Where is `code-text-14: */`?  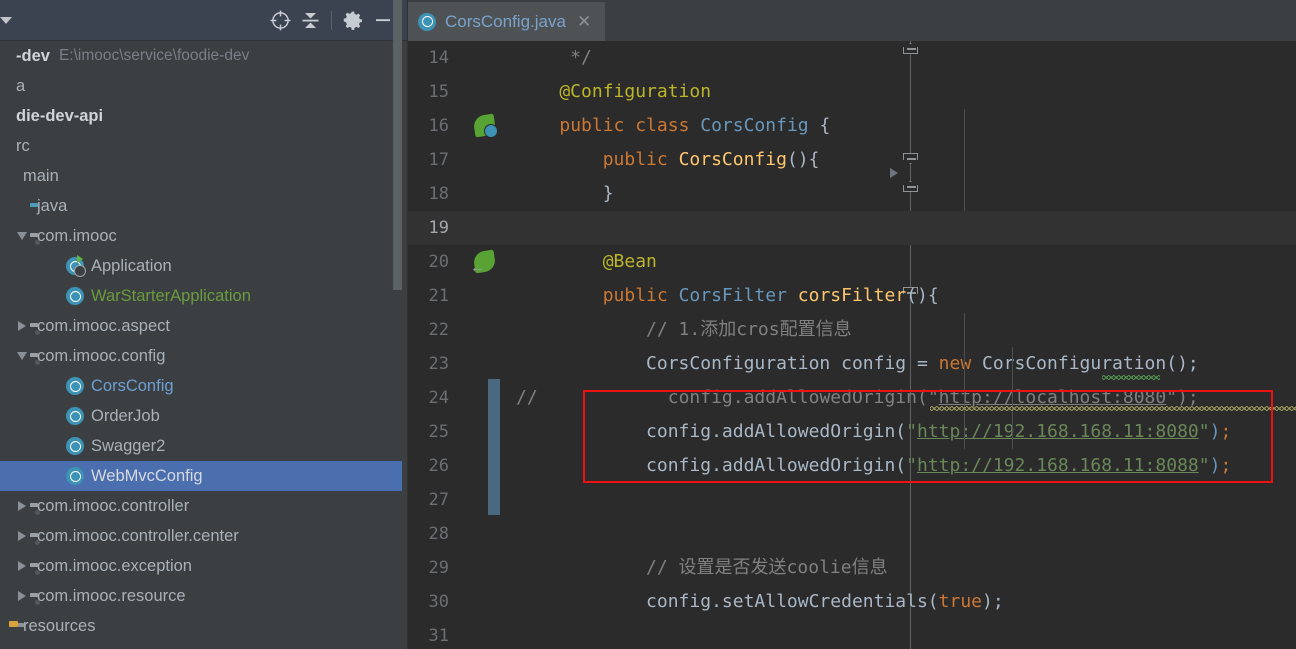 code-text-14: */ is located at coordinates (906, 58).